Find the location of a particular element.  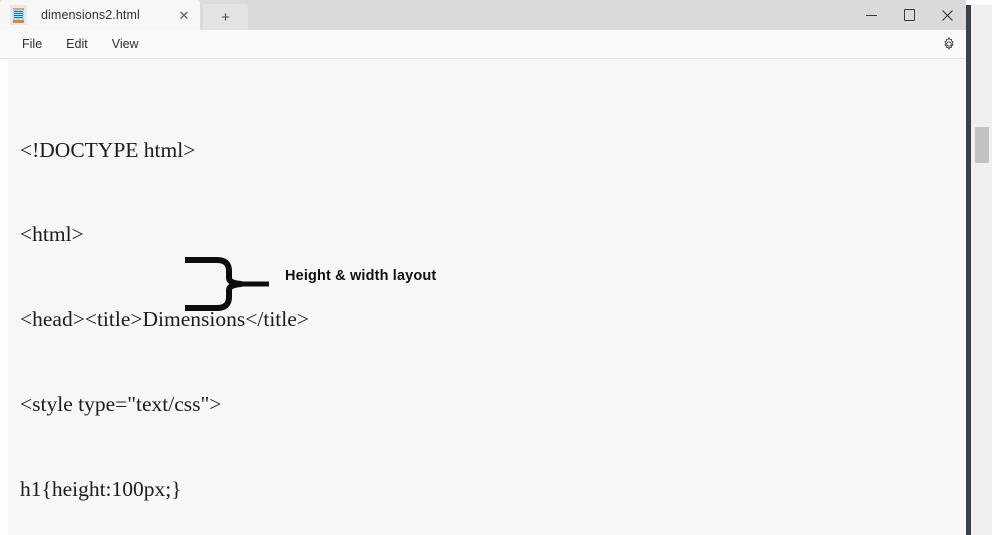

tab-dimensions2-html: dimensions2.html ✕ is located at coordinates (100, 15).